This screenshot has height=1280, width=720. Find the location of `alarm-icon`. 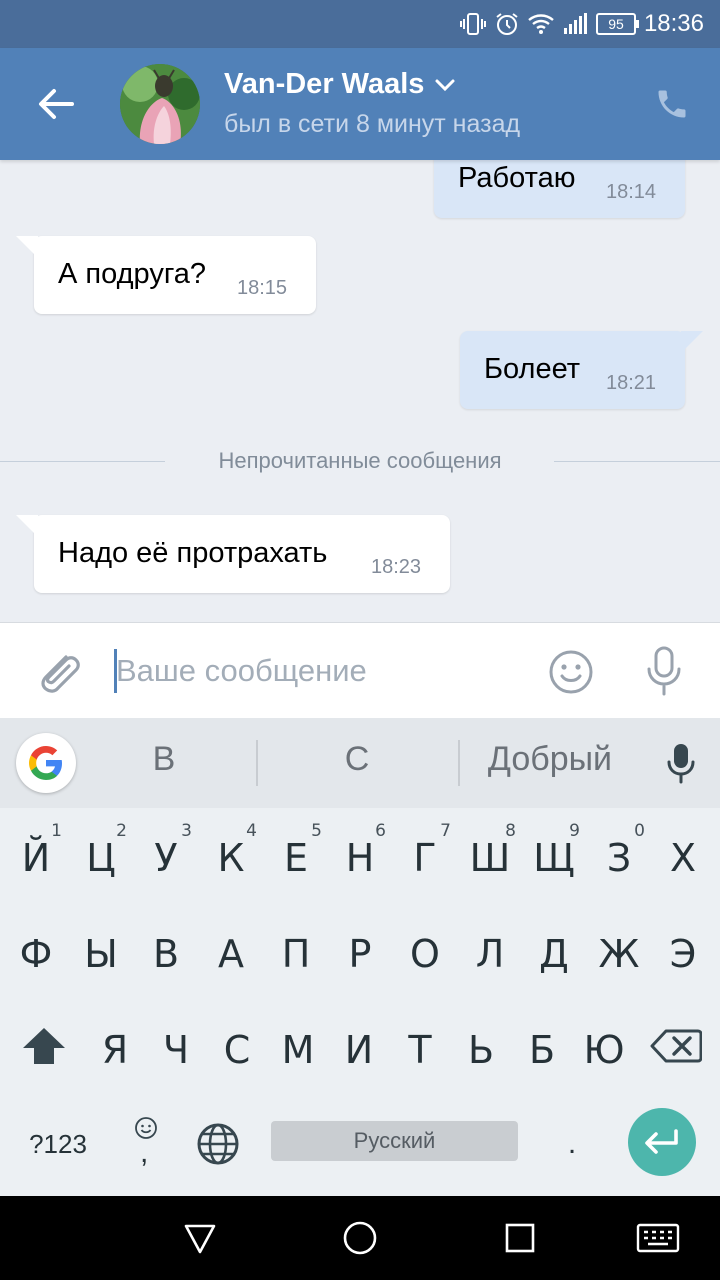

alarm-icon is located at coordinates (507, 24).